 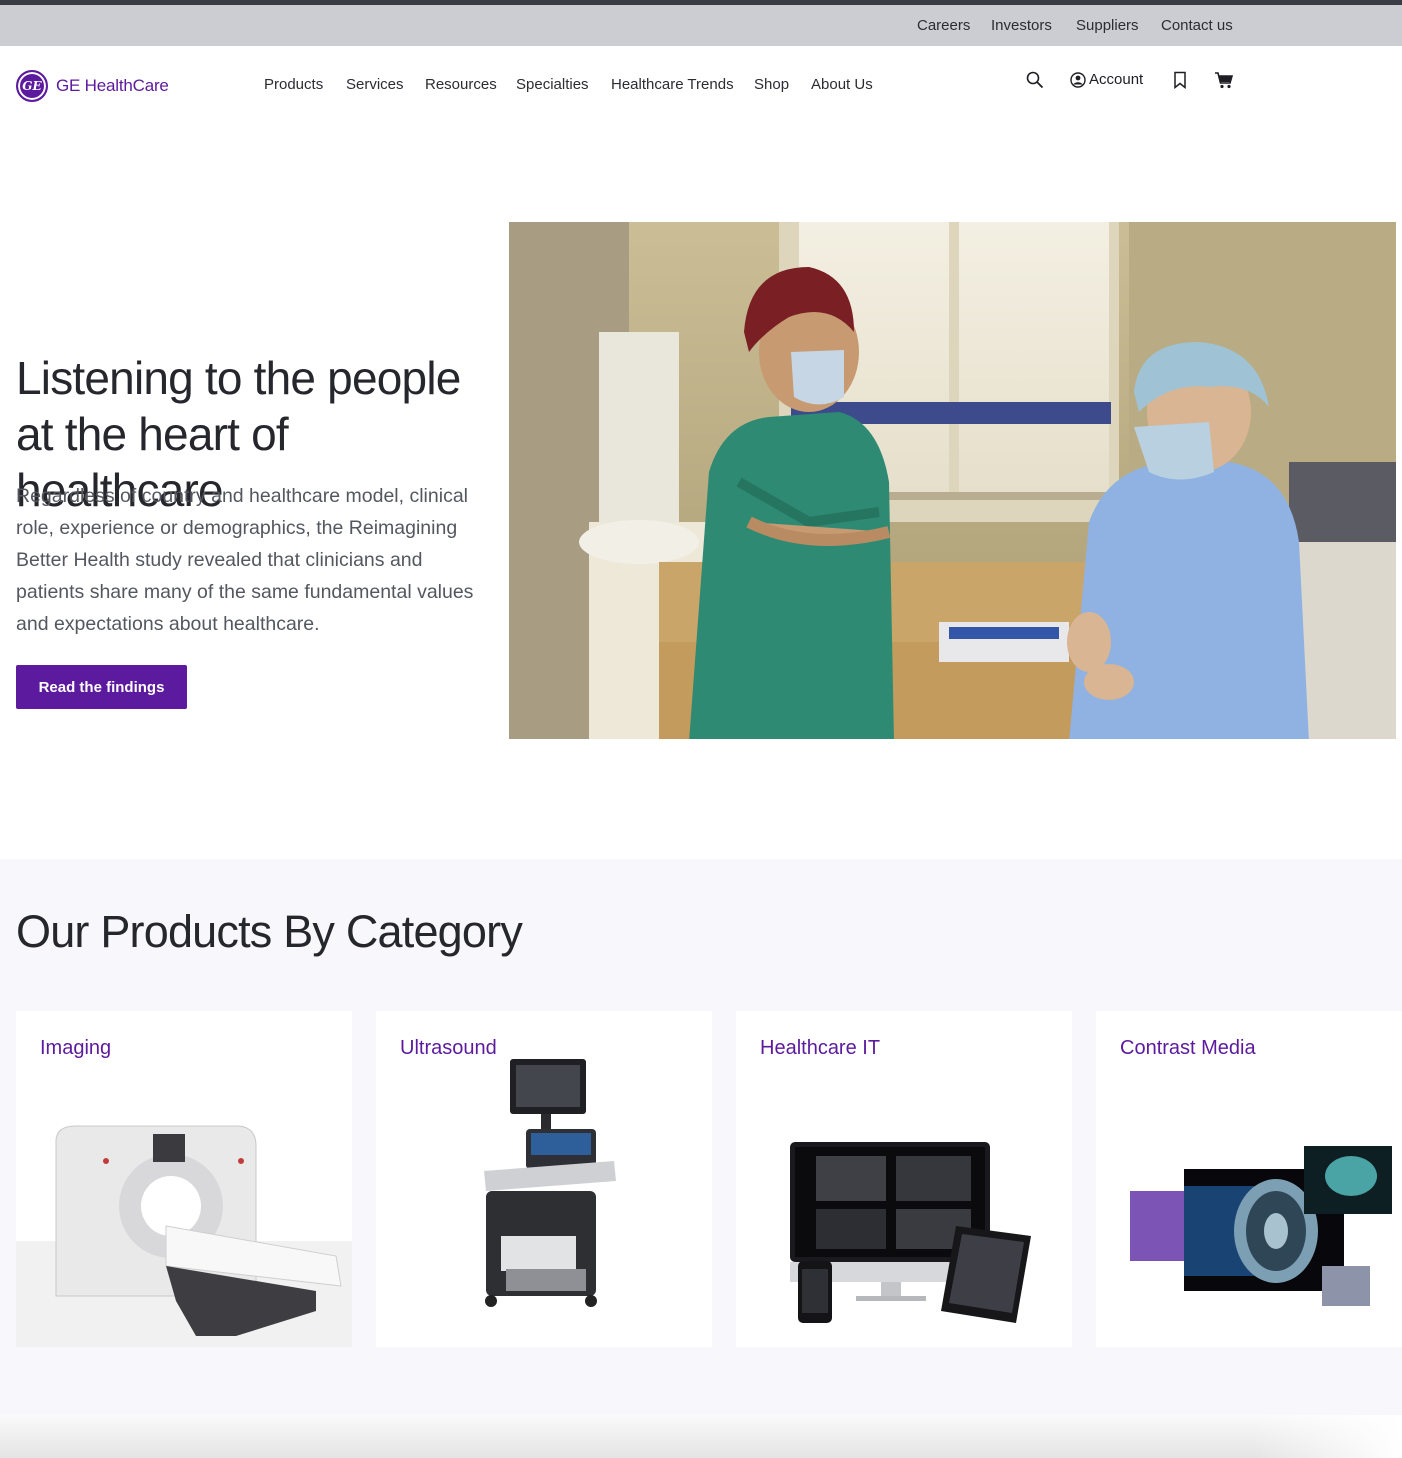 I want to click on category-card-healthcare-it: Healthcare IT, so click(x=904, y=1179).